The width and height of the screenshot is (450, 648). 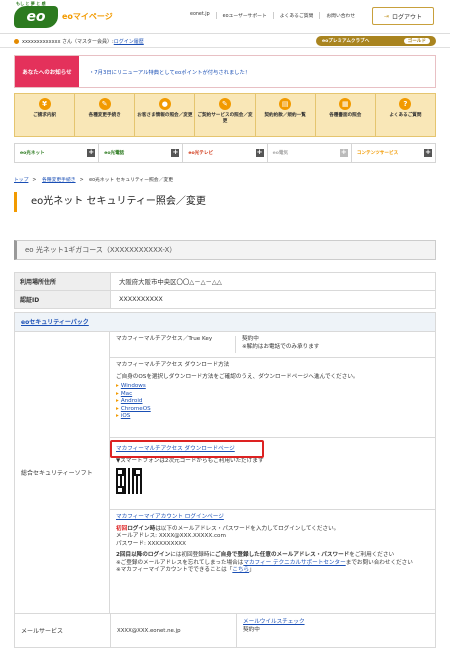 What do you see at coordinates (376, 41) in the screenshot?
I see `premium-club-button: eoプレミアムクラブへ ゴールド` at bounding box center [376, 41].